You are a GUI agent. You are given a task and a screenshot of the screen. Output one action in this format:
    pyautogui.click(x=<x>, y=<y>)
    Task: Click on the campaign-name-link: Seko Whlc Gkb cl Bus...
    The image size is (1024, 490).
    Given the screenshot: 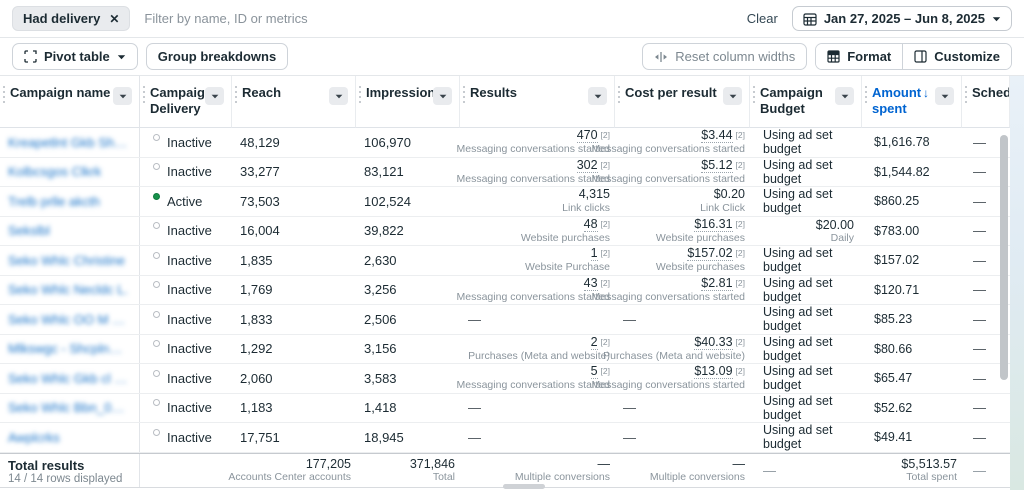 What is the action you would take?
    pyautogui.click(x=68, y=378)
    